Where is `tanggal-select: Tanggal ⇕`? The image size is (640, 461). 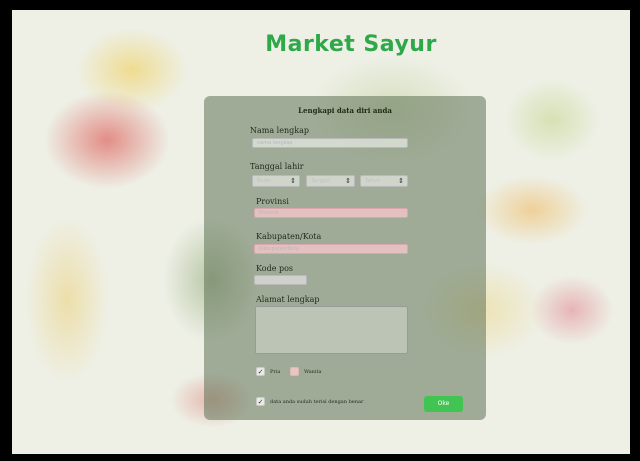 tanggal-select: Tanggal ⇕ is located at coordinates (330, 181).